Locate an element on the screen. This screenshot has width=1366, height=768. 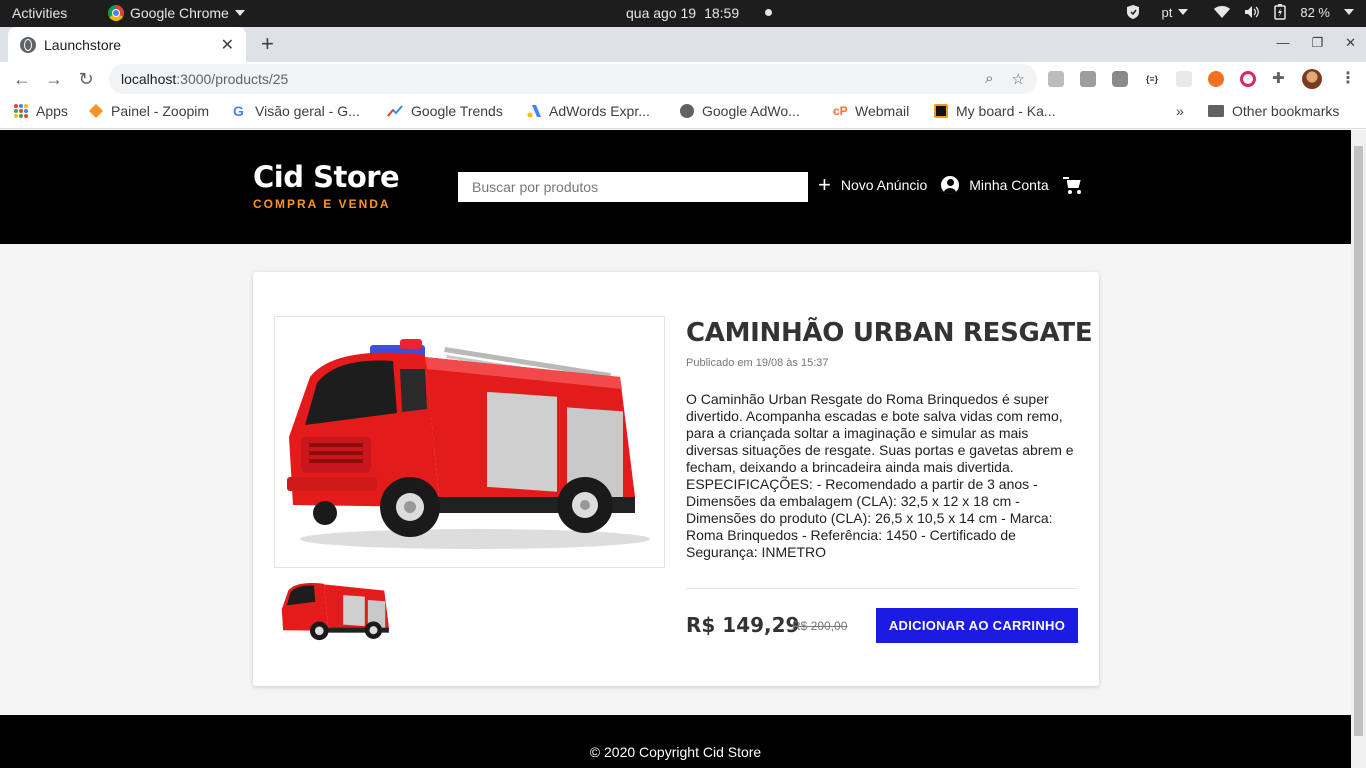
restore-icon: ❐ is located at coordinates (1317, 43).